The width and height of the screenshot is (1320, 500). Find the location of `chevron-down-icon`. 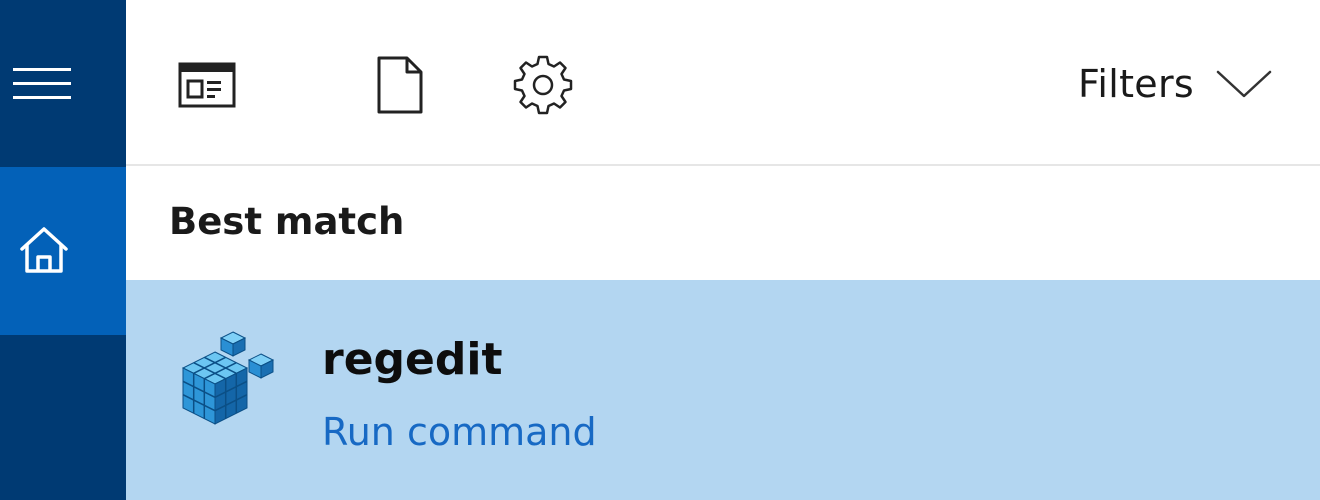

chevron-down-icon is located at coordinates (1244, 84).